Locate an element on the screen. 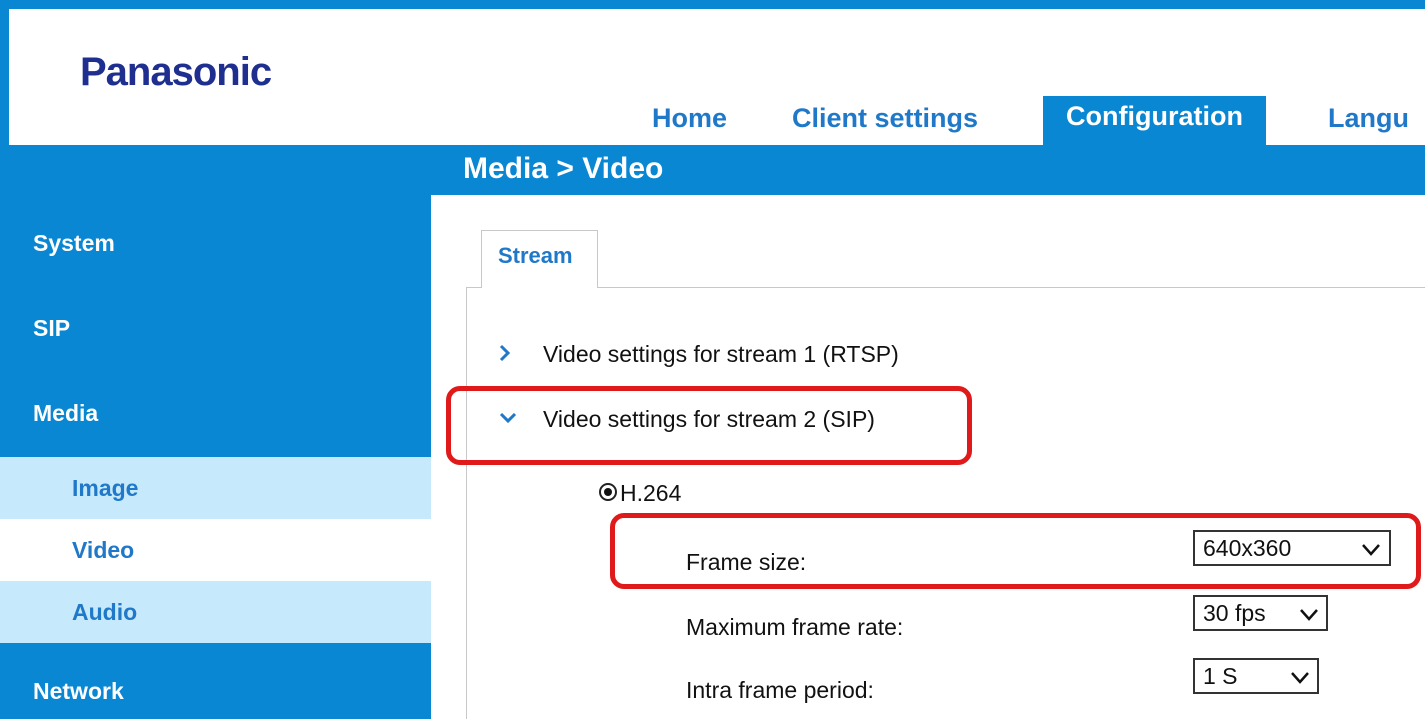 Image resolution: width=1425 pixels, height=719 pixels. radio-selected-icon is located at coordinates (608, 492).